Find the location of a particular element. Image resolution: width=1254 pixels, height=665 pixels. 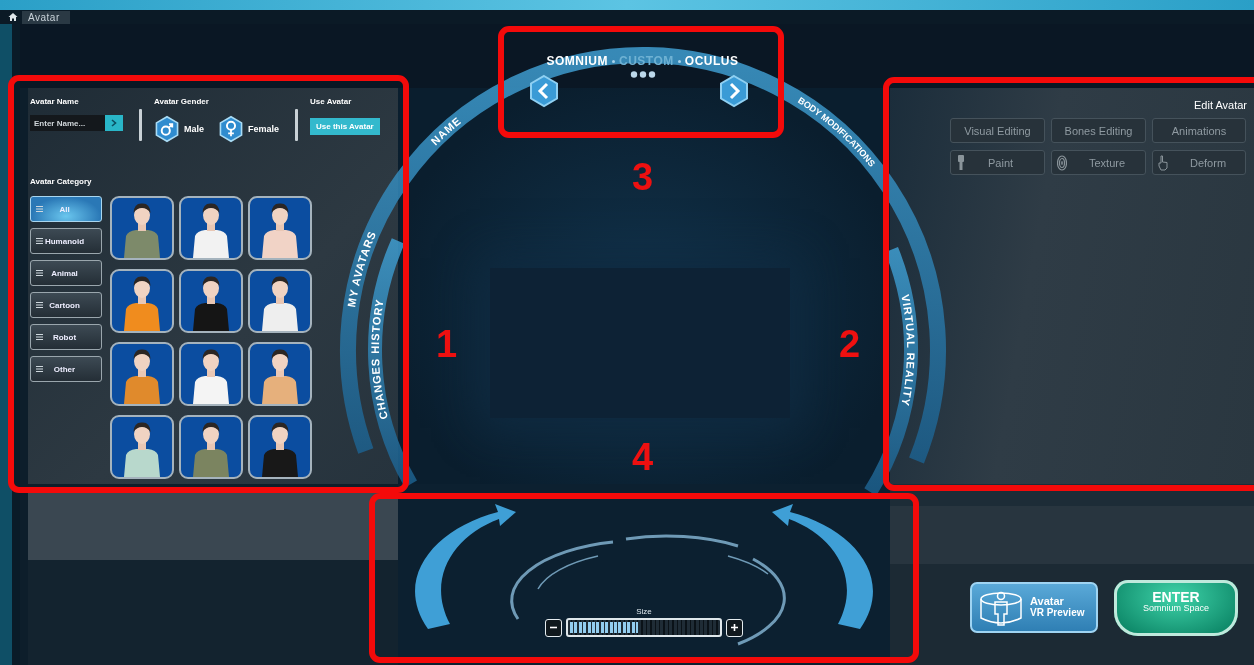

vr-preview-button: Avatar VR Preview is located at coordinates (1034, 607).